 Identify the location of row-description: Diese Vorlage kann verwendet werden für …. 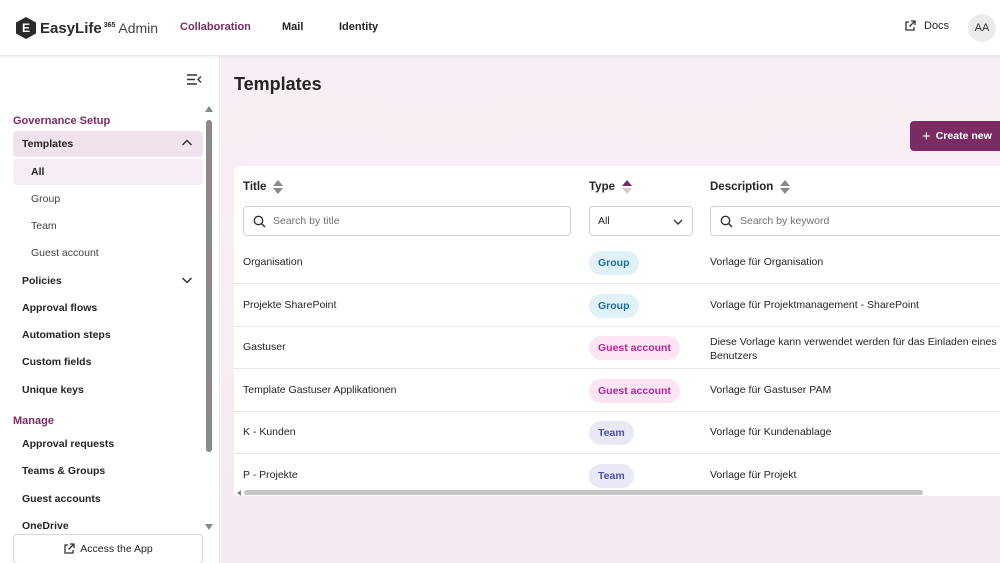
(855, 349).